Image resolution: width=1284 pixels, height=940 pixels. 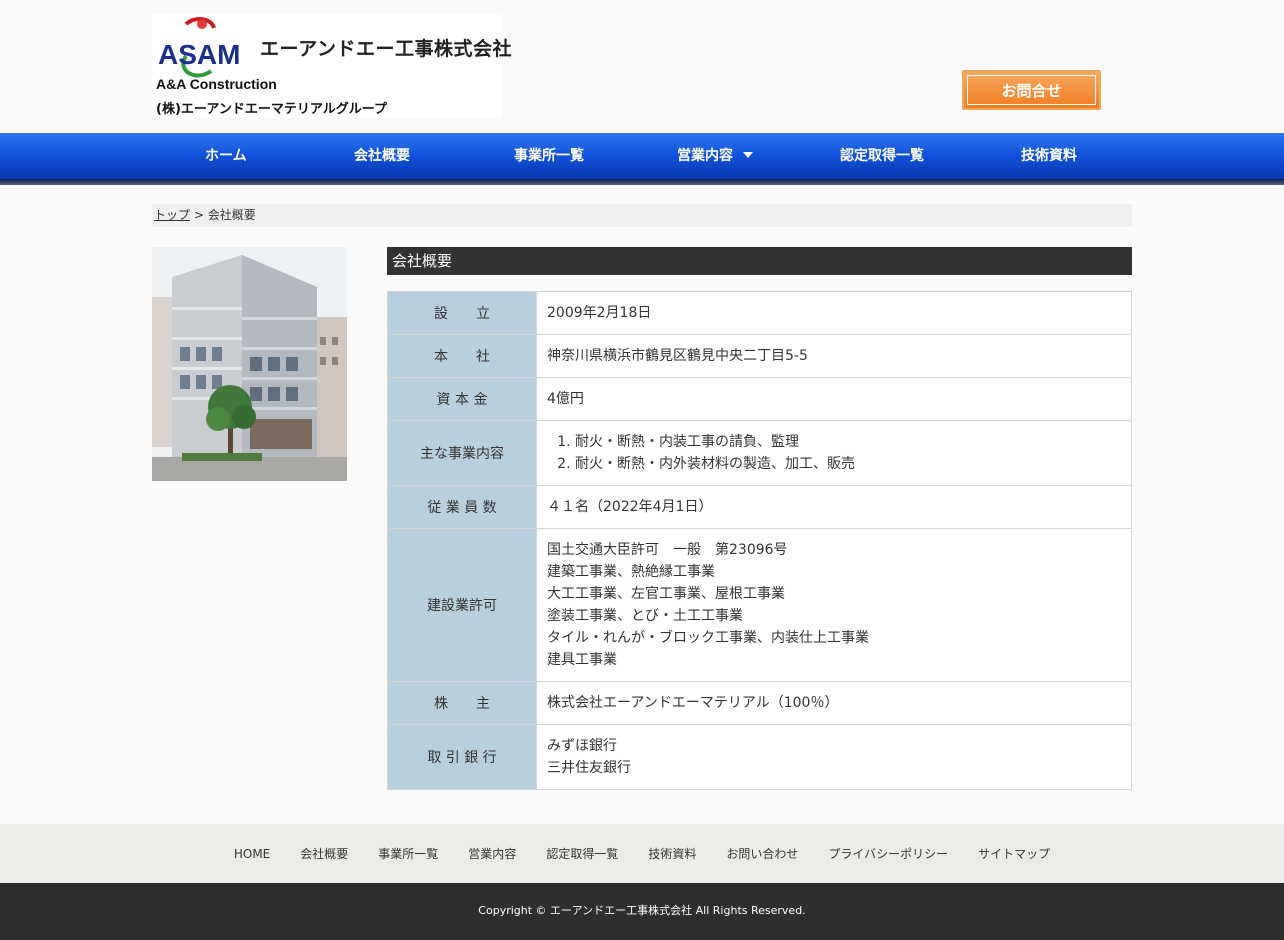 I want to click on row-value-business: 耐火・断熱・内装工事の請負、監理 耐火・断熱・内外装材料の製造、加工、販売, so click(x=834, y=453).